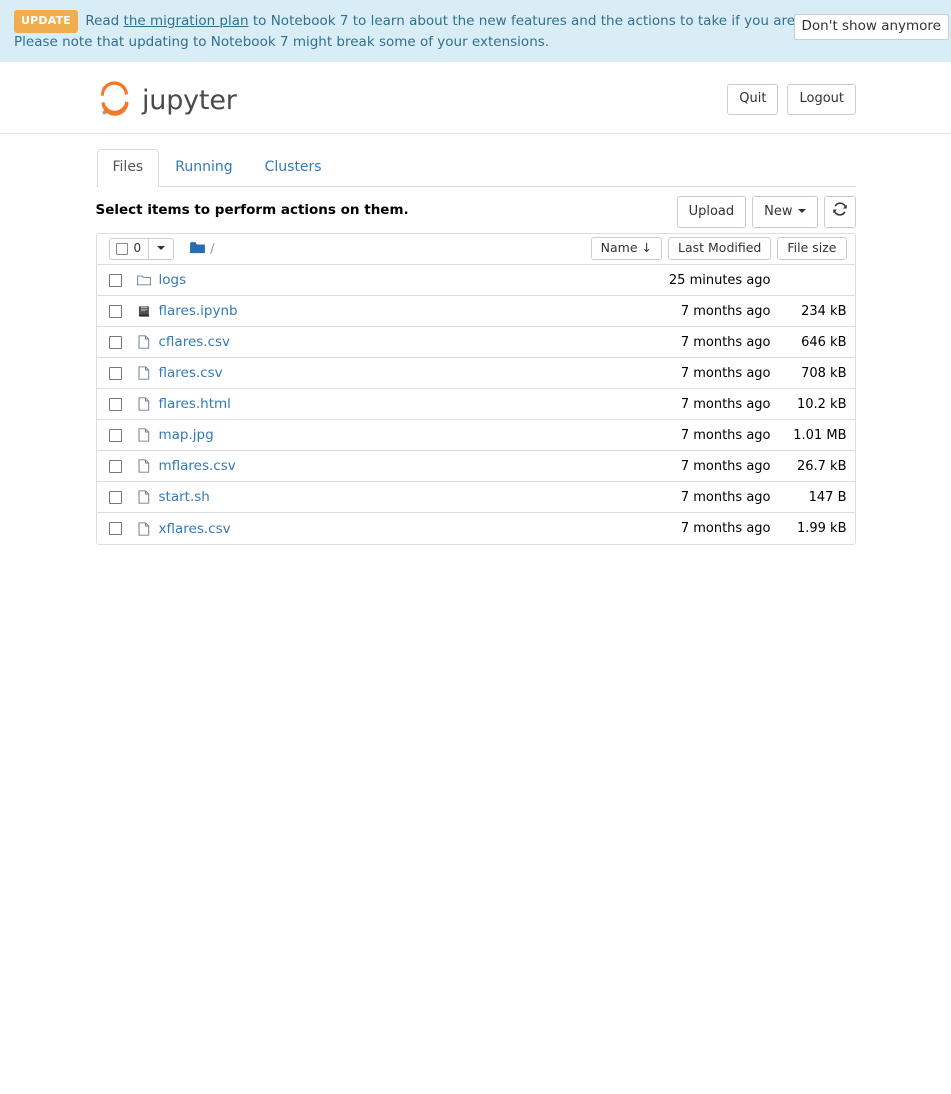  What do you see at coordinates (195, 529) in the screenshot?
I see `file-link: xflares.csv` at bounding box center [195, 529].